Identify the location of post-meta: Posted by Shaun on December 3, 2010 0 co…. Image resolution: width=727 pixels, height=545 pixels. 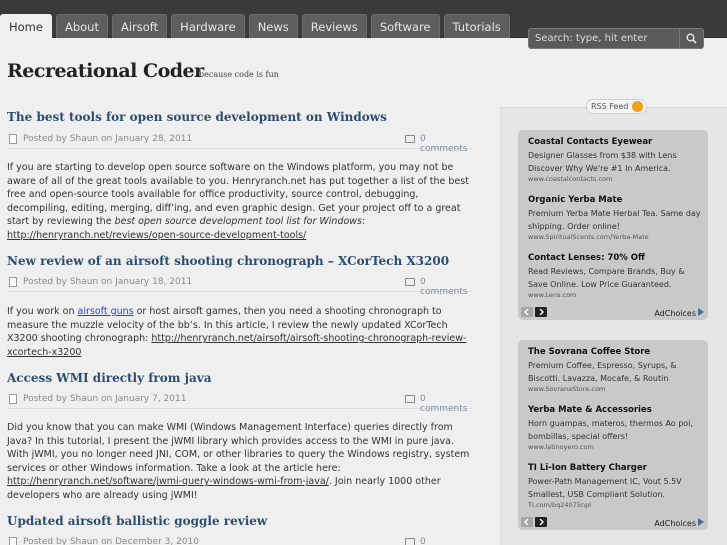
(240, 540).